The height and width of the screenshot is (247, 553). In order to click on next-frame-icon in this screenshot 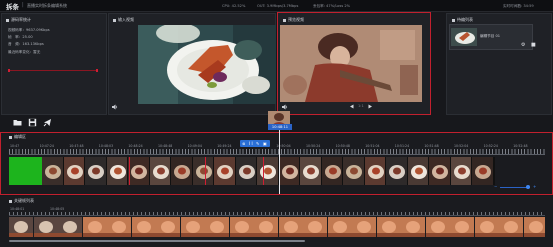, I will do `click(370, 106)`.